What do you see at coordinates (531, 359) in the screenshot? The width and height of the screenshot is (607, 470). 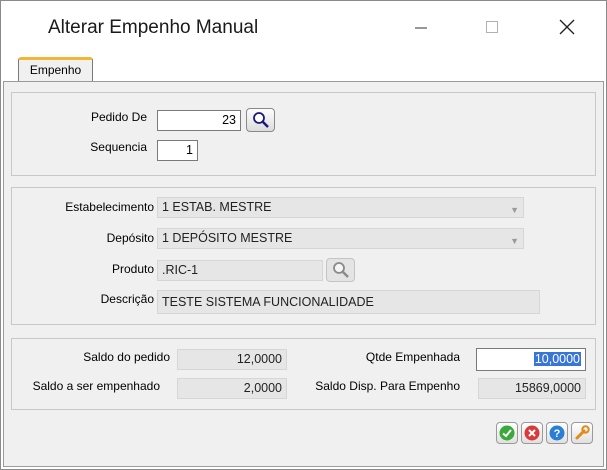 I see `qtde-empenhada-input: 10,0000` at bounding box center [531, 359].